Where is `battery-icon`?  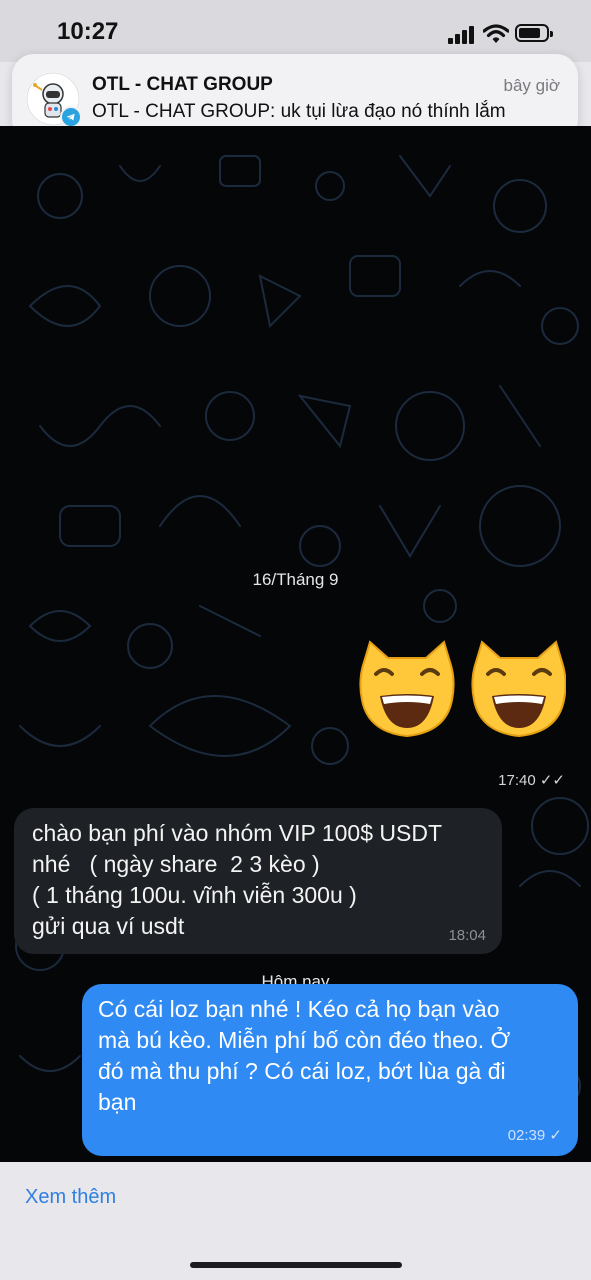
battery-icon is located at coordinates (534, 33).